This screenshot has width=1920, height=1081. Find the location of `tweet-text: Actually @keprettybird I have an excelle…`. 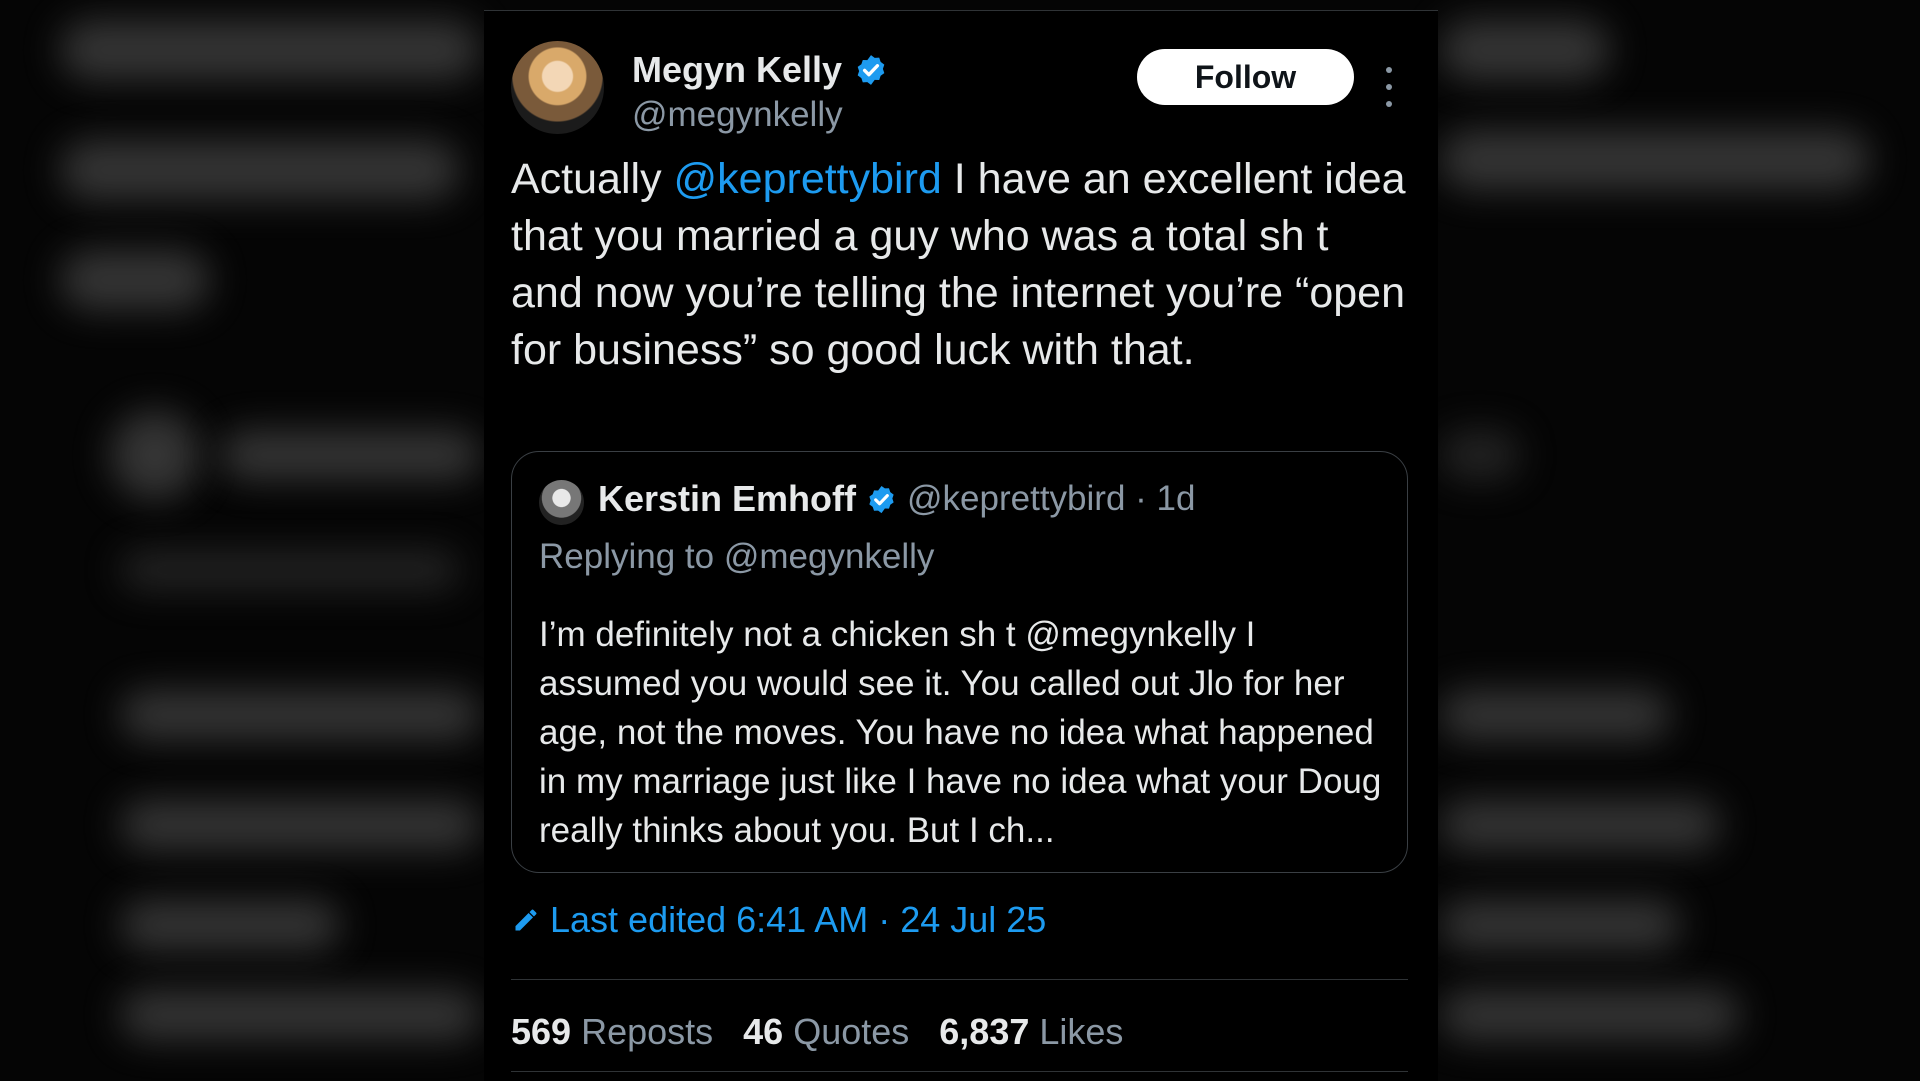

tweet-text: Actually @keprettybird I have an excelle… is located at coordinates (961, 265).